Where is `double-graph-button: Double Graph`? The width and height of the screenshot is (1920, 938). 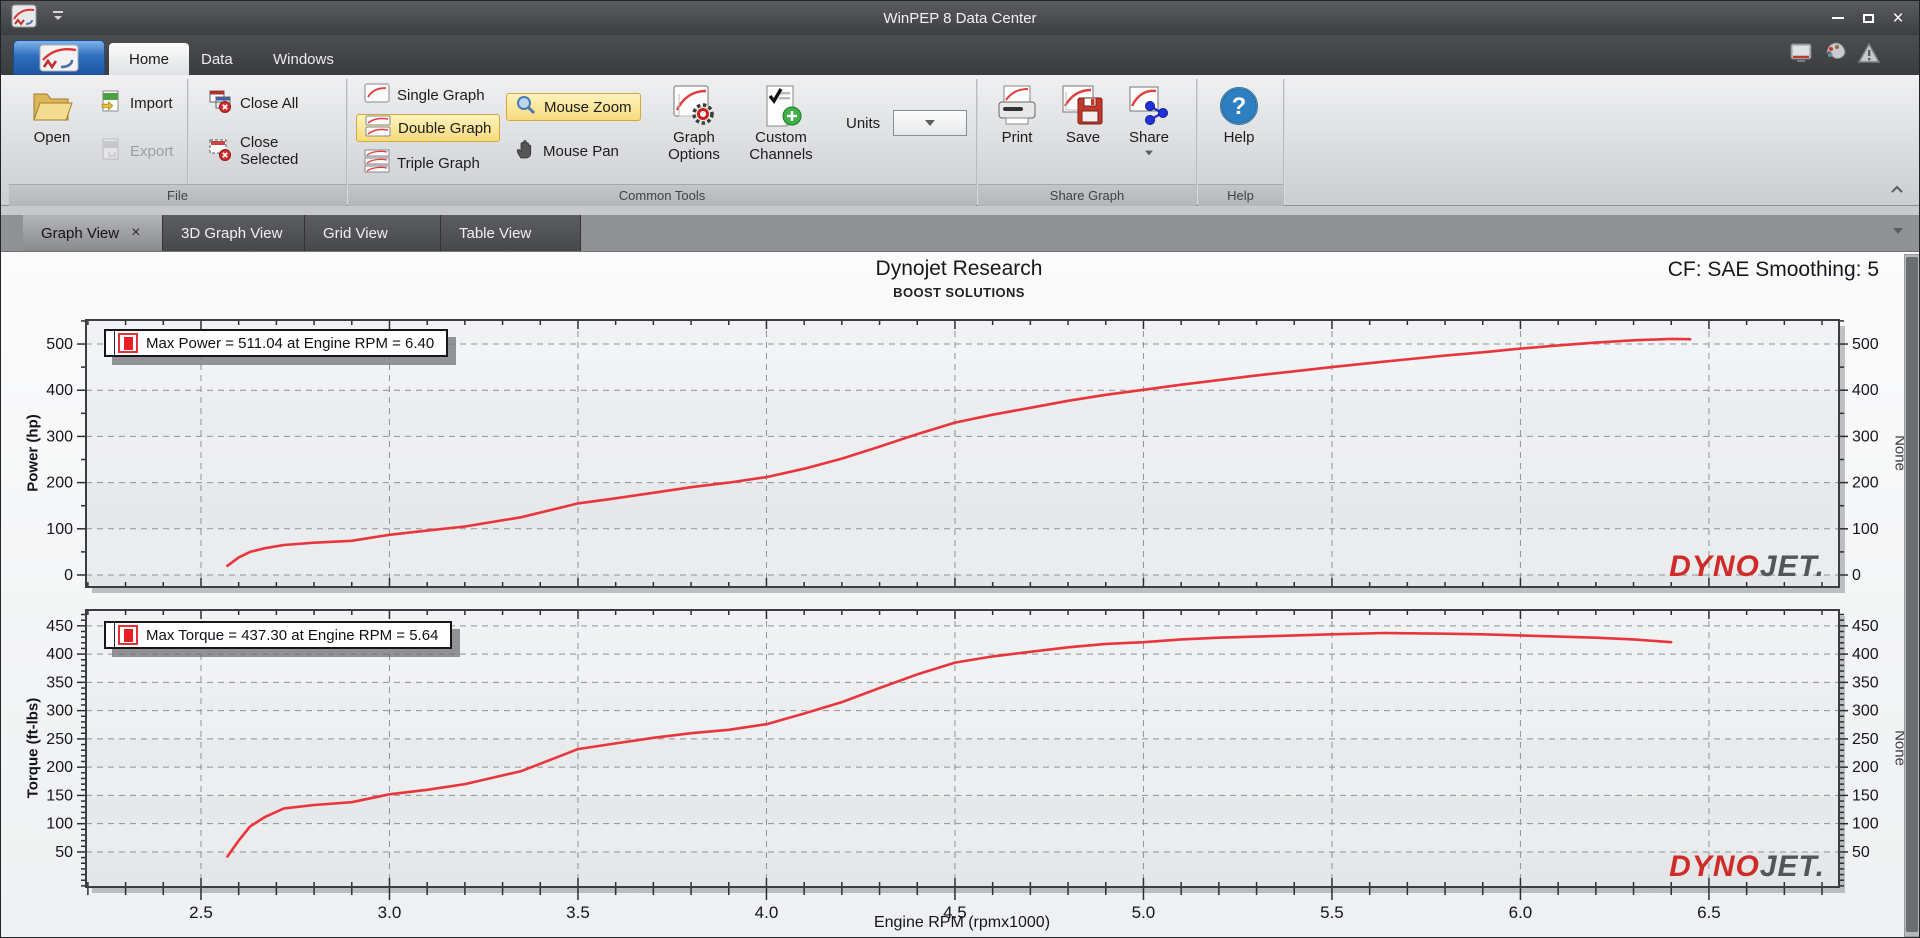 double-graph-button: Double Graph is located at coordinates (428, 128).